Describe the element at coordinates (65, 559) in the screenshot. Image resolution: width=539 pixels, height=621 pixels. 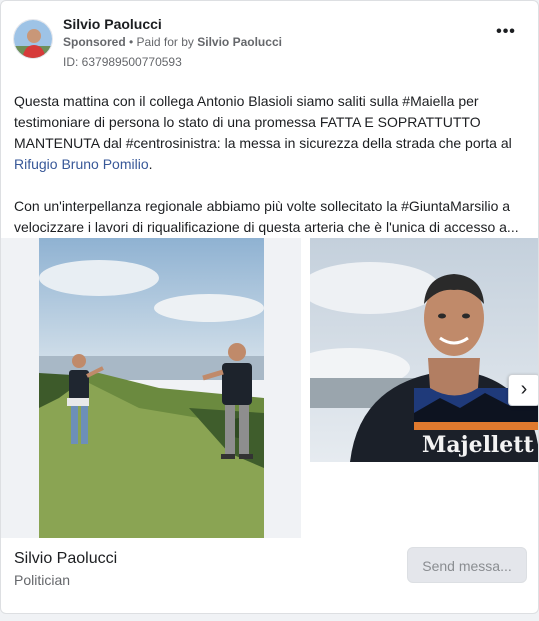
I see `footer-page-name: Silvio Paolucci` at that location.